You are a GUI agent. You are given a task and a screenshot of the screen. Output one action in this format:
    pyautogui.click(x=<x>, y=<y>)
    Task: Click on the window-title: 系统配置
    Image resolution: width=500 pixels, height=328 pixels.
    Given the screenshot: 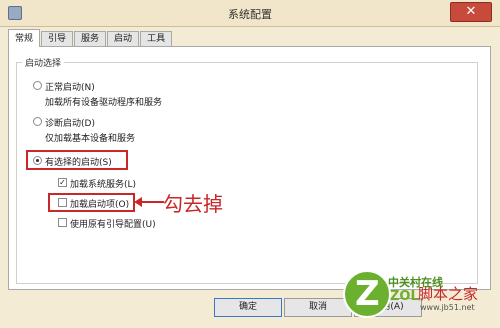 What is the action you would take?
    pyautogui.click(x=250, y=14)
    